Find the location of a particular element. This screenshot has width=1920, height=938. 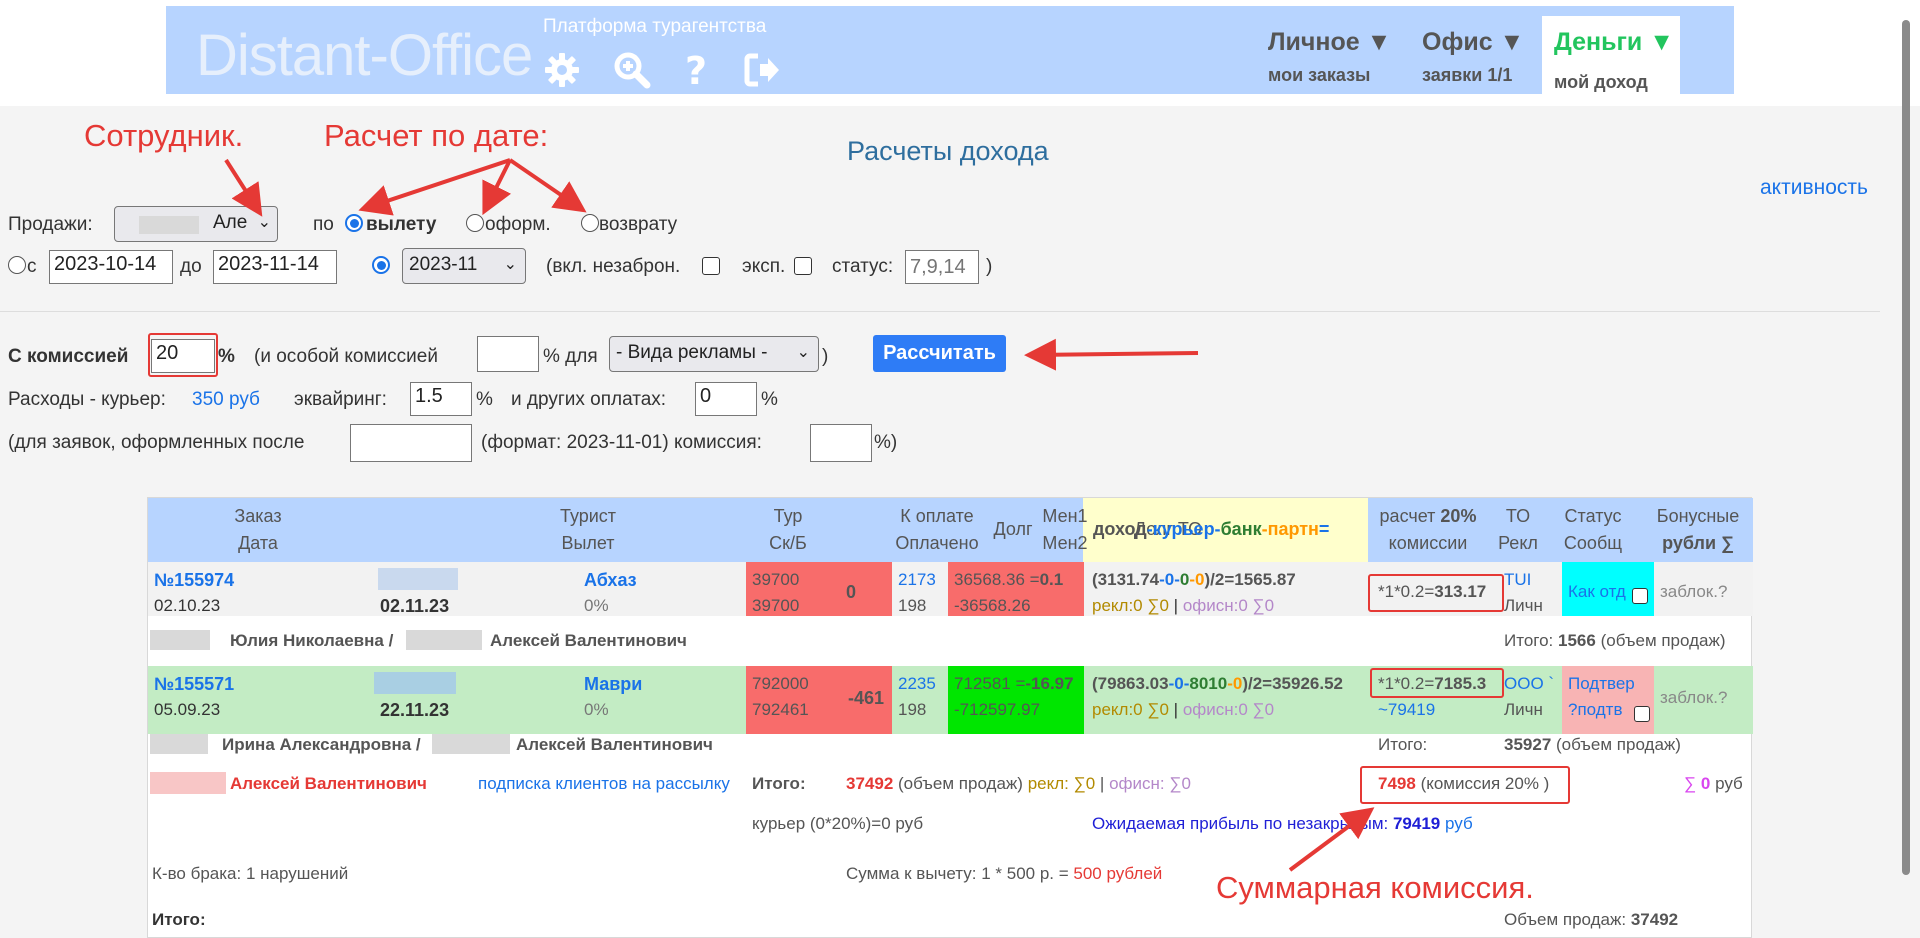

to-pay: 39700 is located at coordinates (776, 579).